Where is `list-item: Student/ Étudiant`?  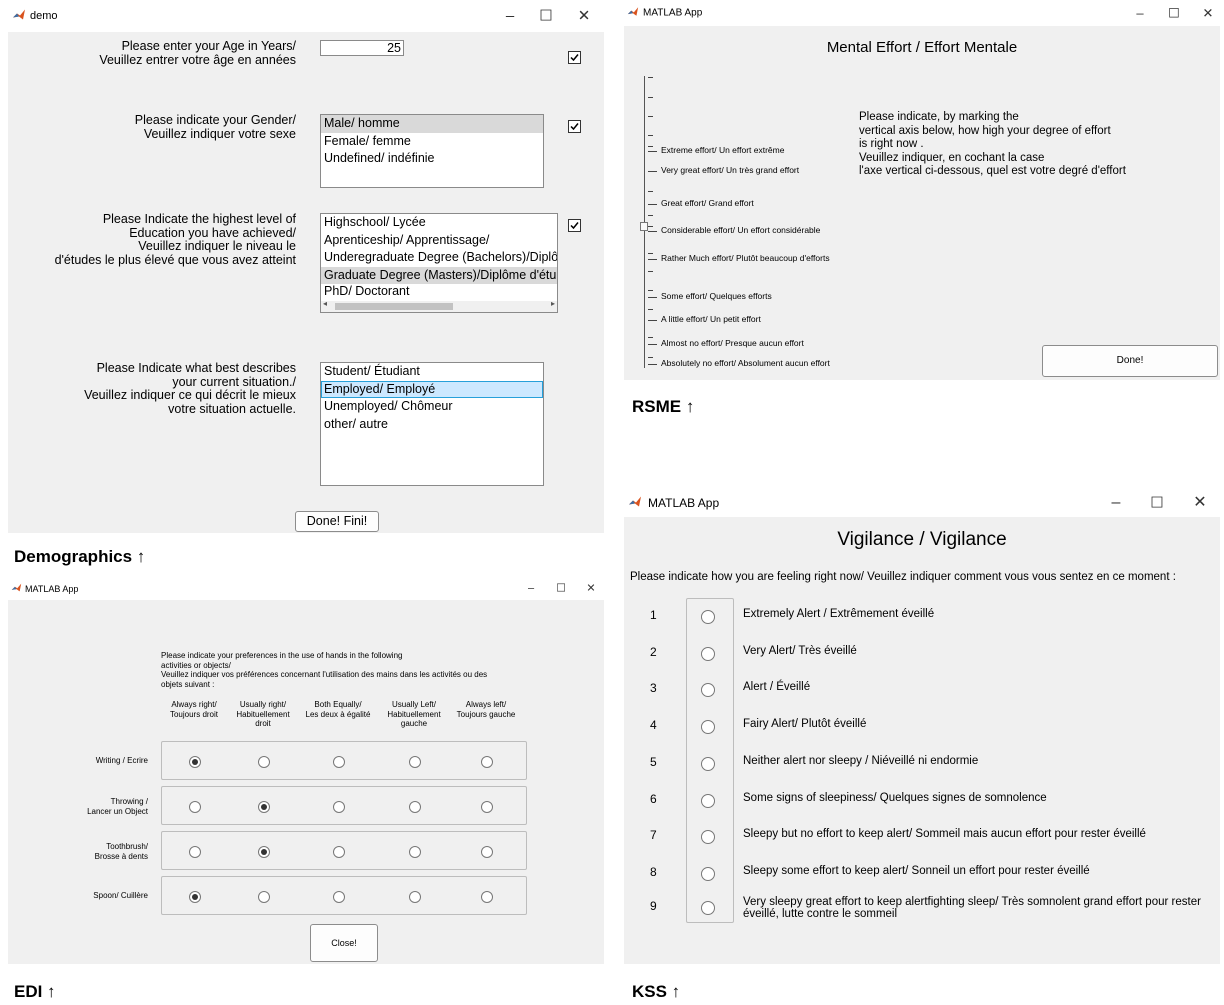
list-item: Student/ Étudiant is located at coordinates (432, 372).